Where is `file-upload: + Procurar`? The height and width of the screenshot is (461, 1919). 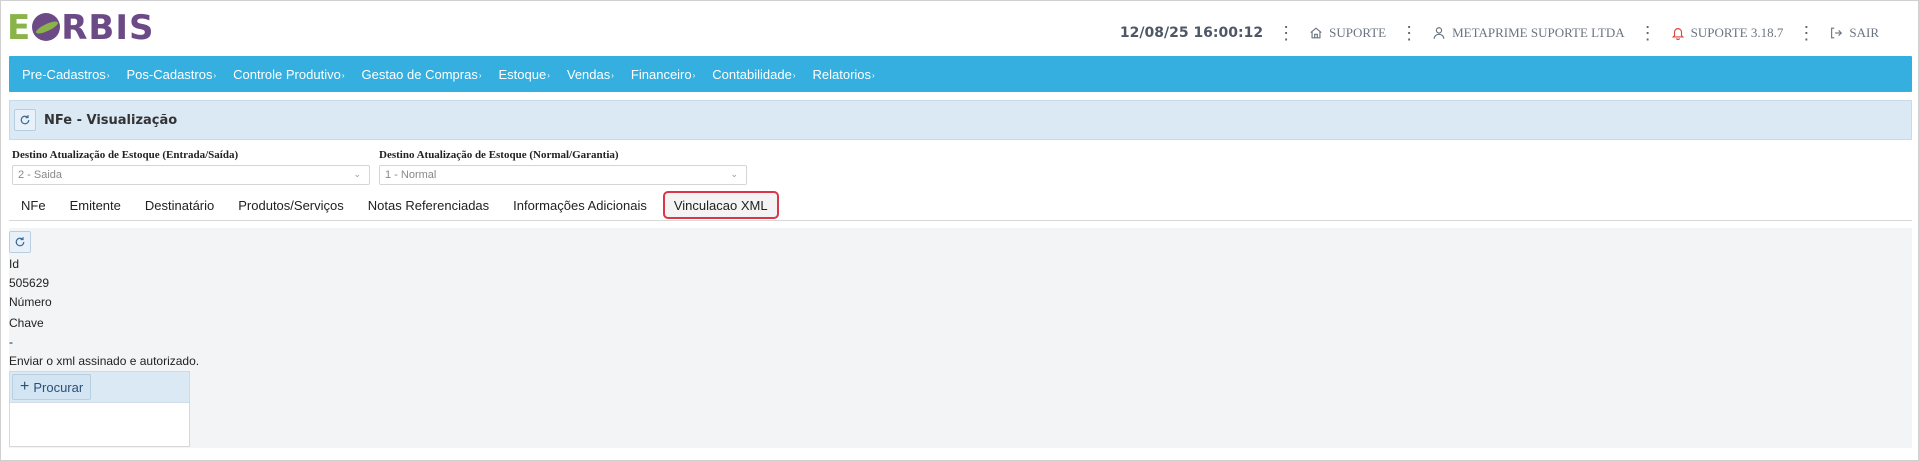
file-upload: + Procurar is located at coordinates (99, 409).